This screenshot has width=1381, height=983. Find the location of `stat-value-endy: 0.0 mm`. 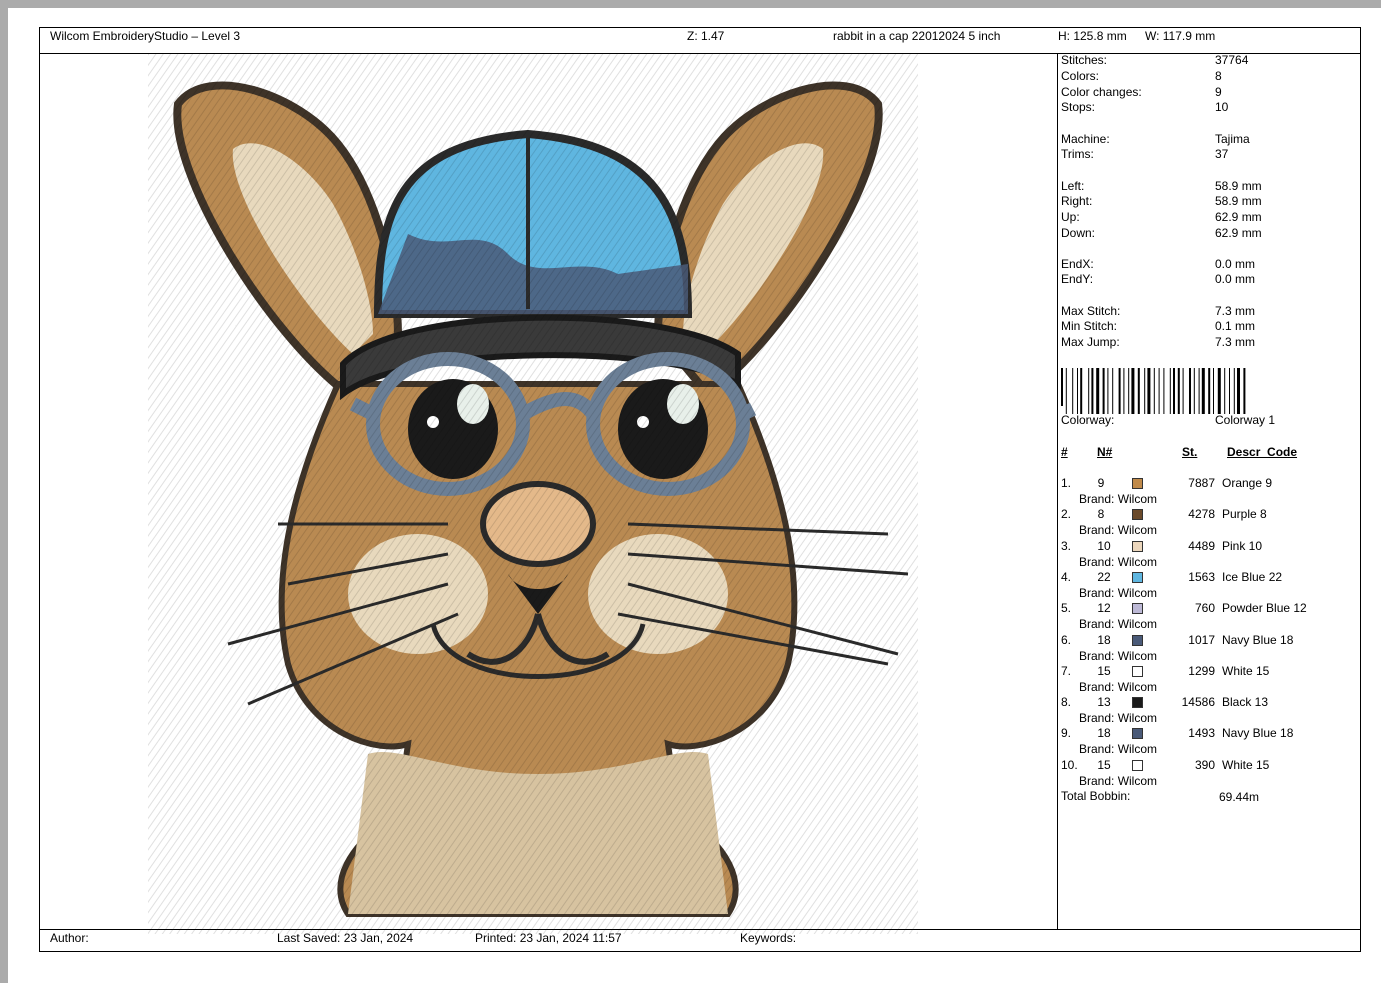

stat-value-endy: 0.0 mm is located at coordinates (1235, 279).